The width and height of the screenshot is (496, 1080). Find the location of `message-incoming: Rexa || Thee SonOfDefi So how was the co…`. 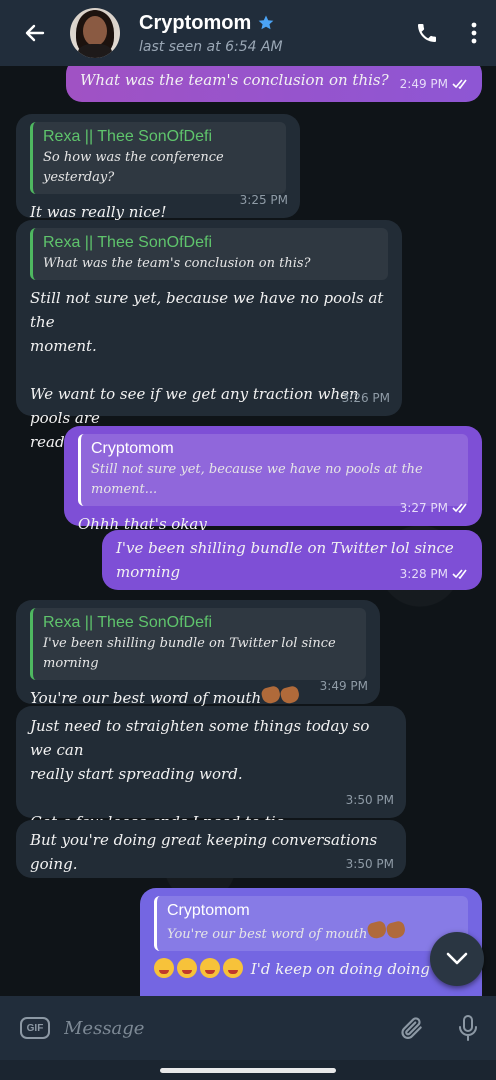

message-incoming: Rexa || Thee SonOfDefi So how was the co… is located at coordinates (158, 167).